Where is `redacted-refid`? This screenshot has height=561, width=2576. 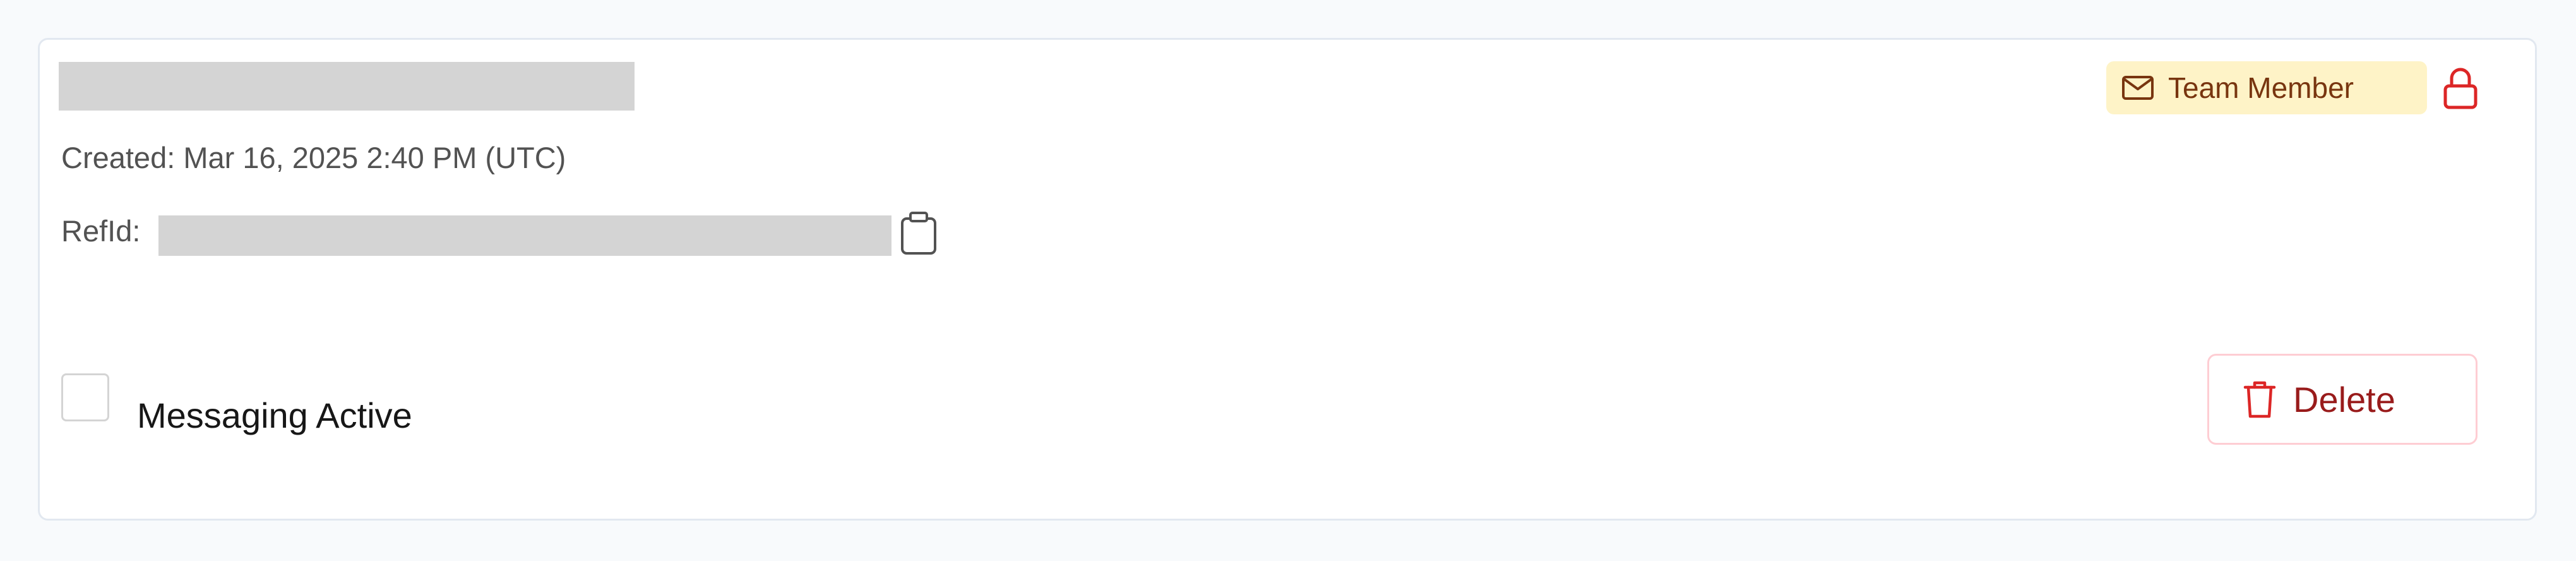 redacted-refid is located at coordinates (524, 236).